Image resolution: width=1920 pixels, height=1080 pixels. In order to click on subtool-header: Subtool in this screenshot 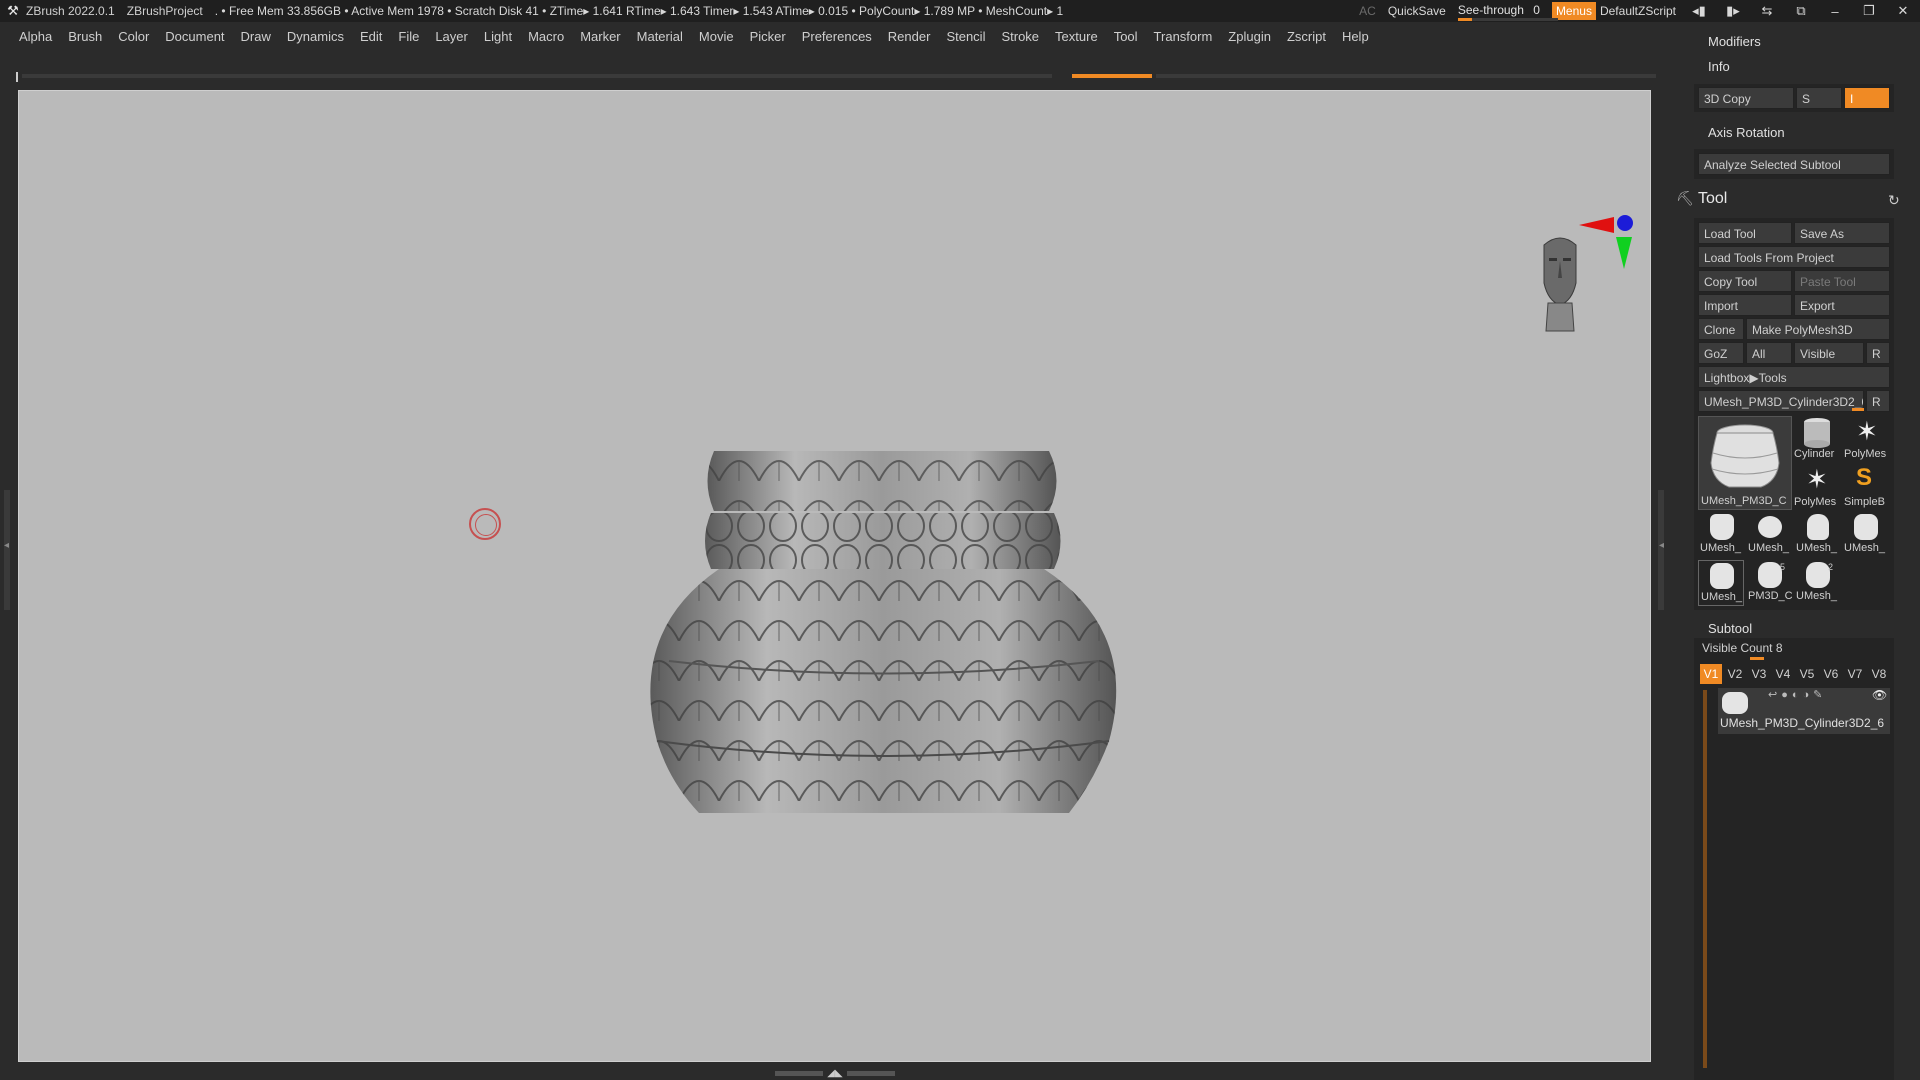, I will do `click(1730, 628)`.